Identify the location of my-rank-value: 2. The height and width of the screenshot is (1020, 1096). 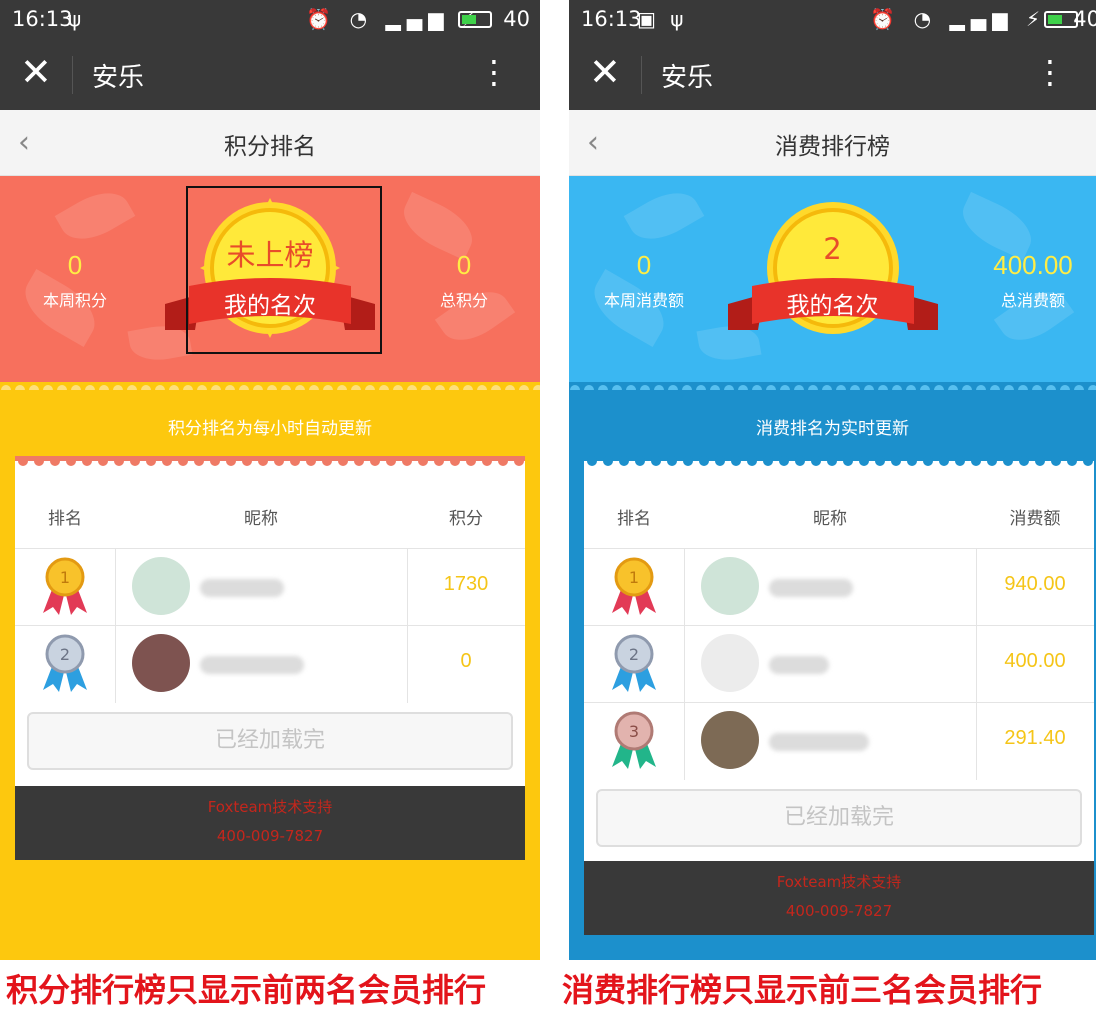
(832, 249).